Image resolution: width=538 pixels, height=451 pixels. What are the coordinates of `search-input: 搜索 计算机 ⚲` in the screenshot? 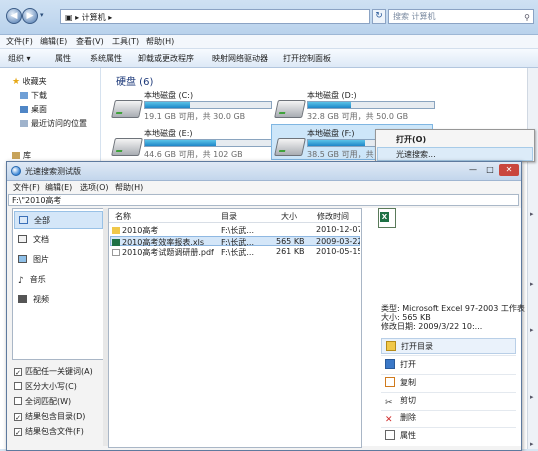 It's located at (461, 16).